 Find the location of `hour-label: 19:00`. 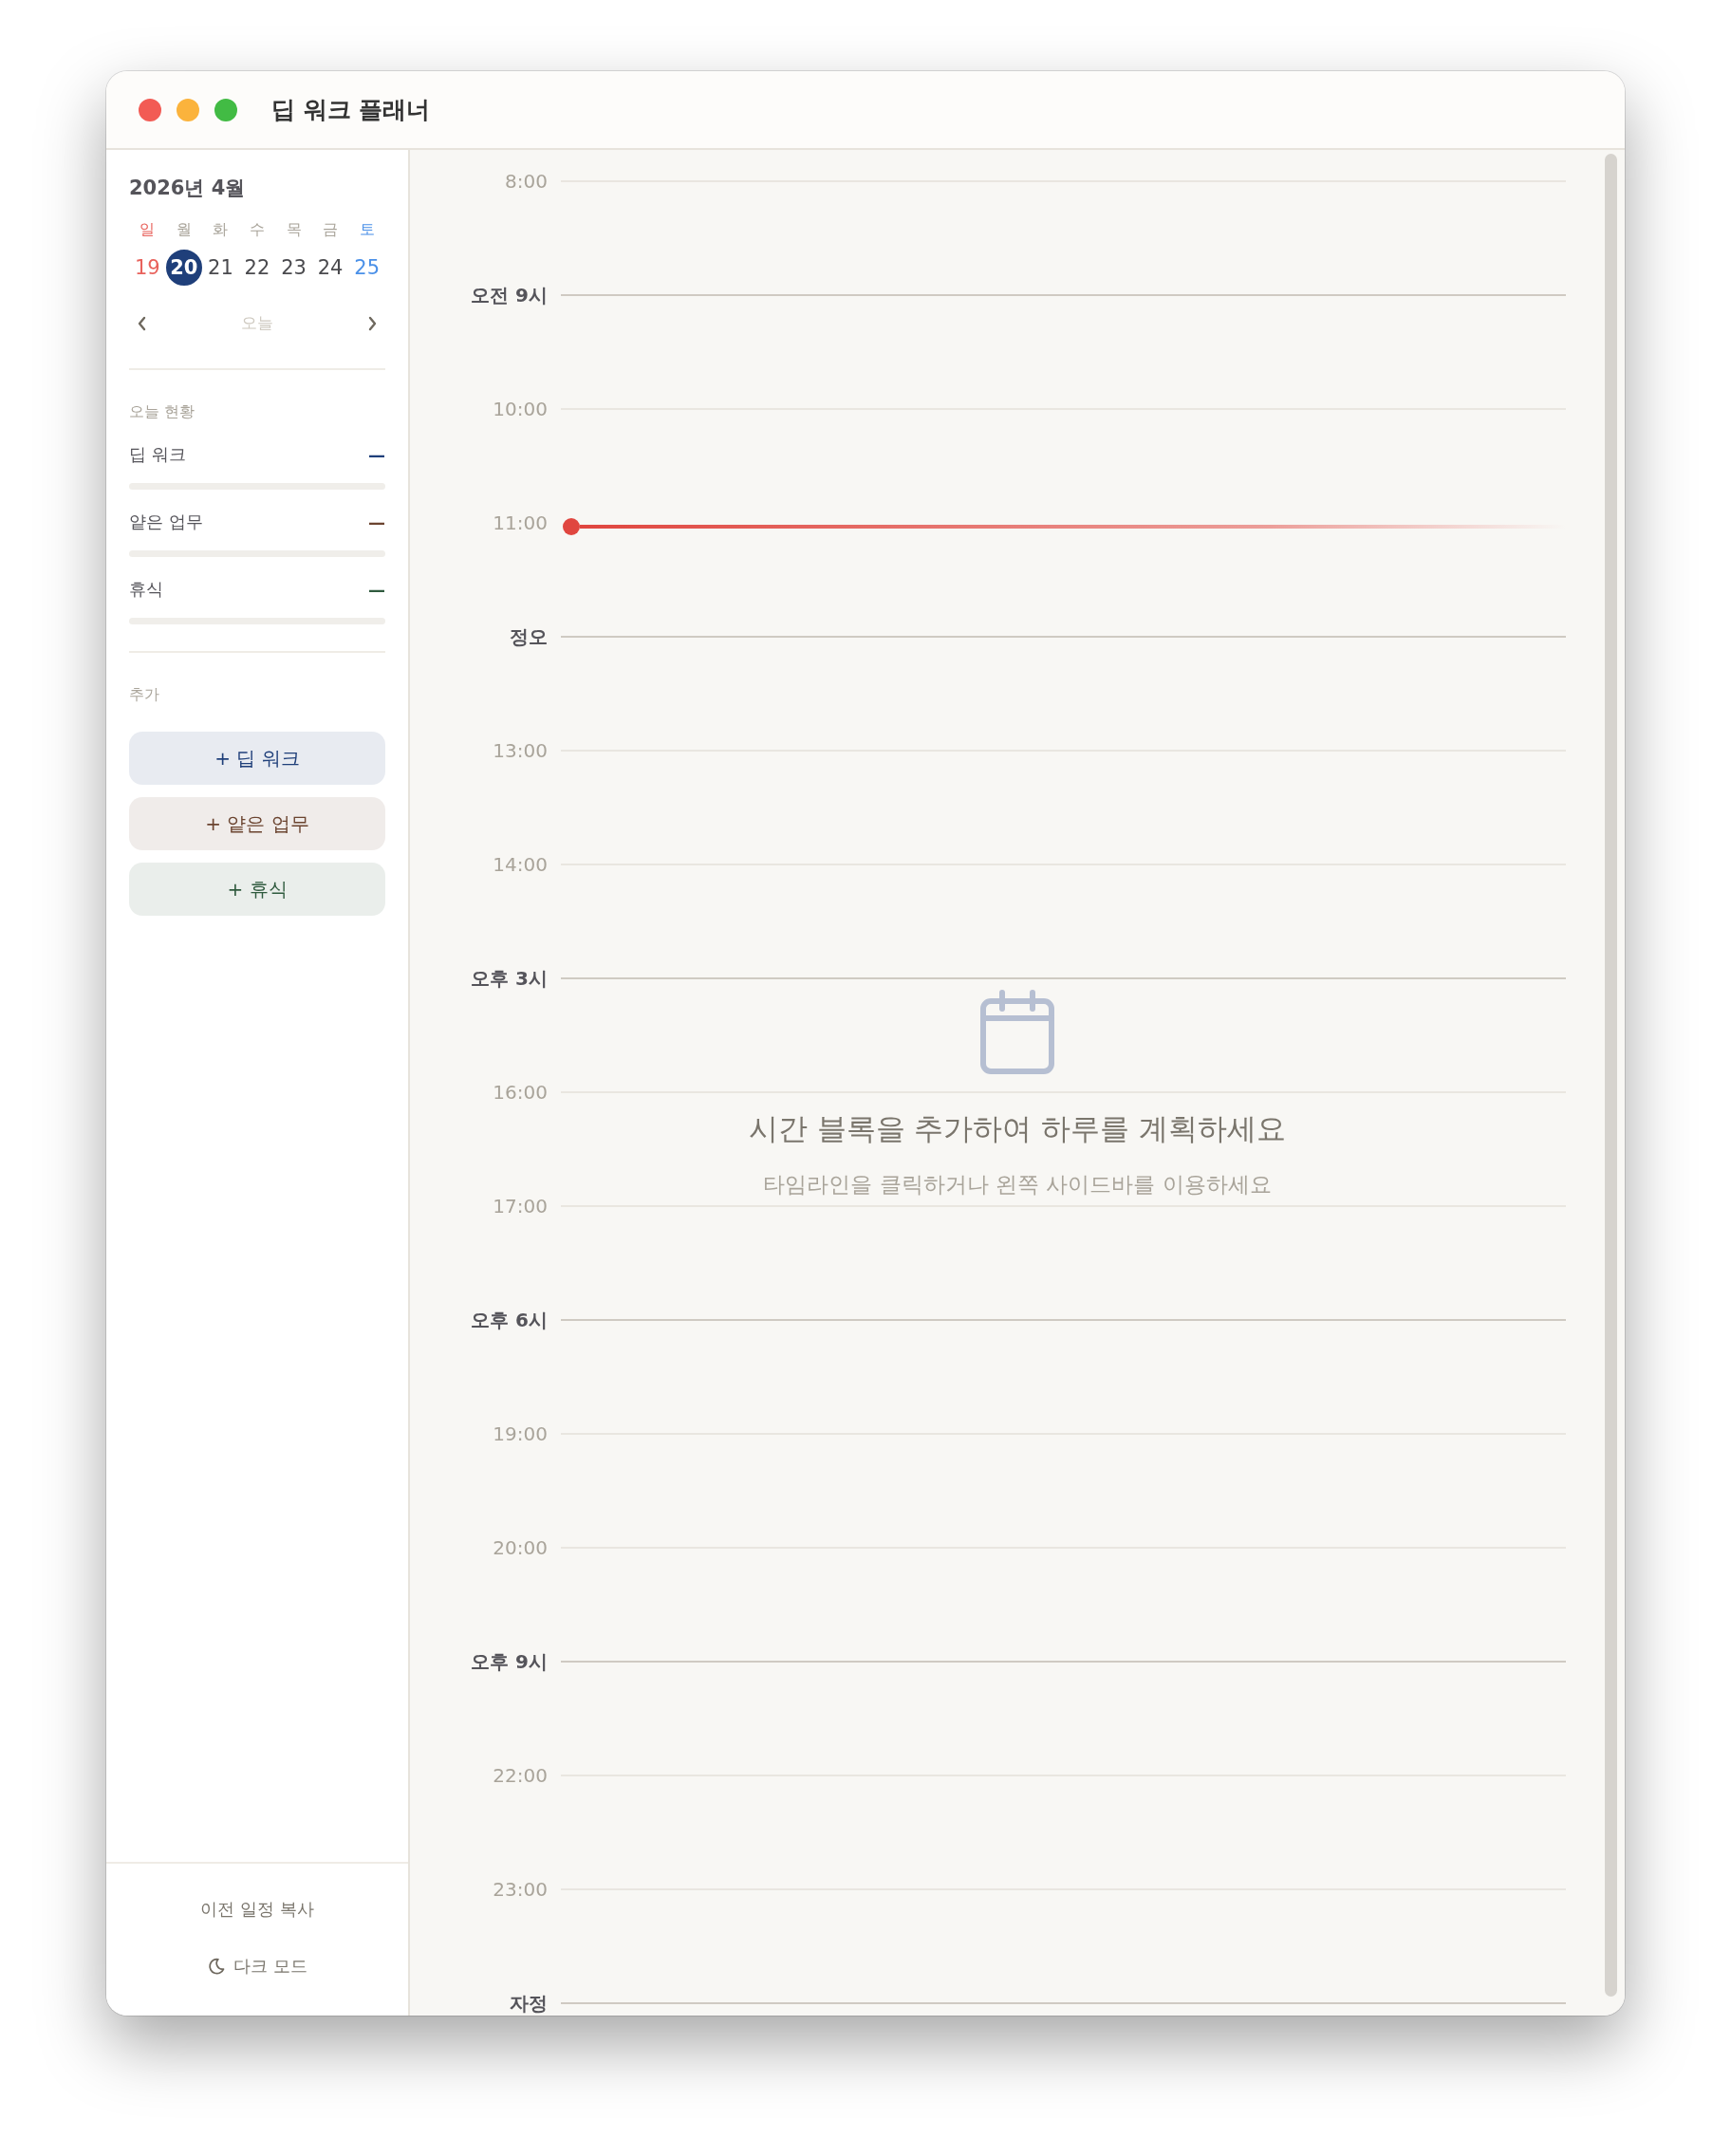

hour-label: 19:00 is located at coordinates (520, 1433).